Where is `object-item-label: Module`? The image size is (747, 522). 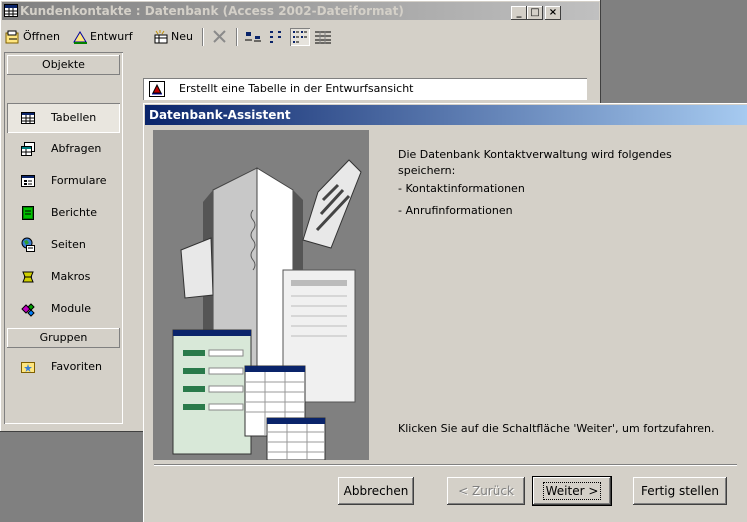
object-item-label: Module is located at coordinates (71, 308).